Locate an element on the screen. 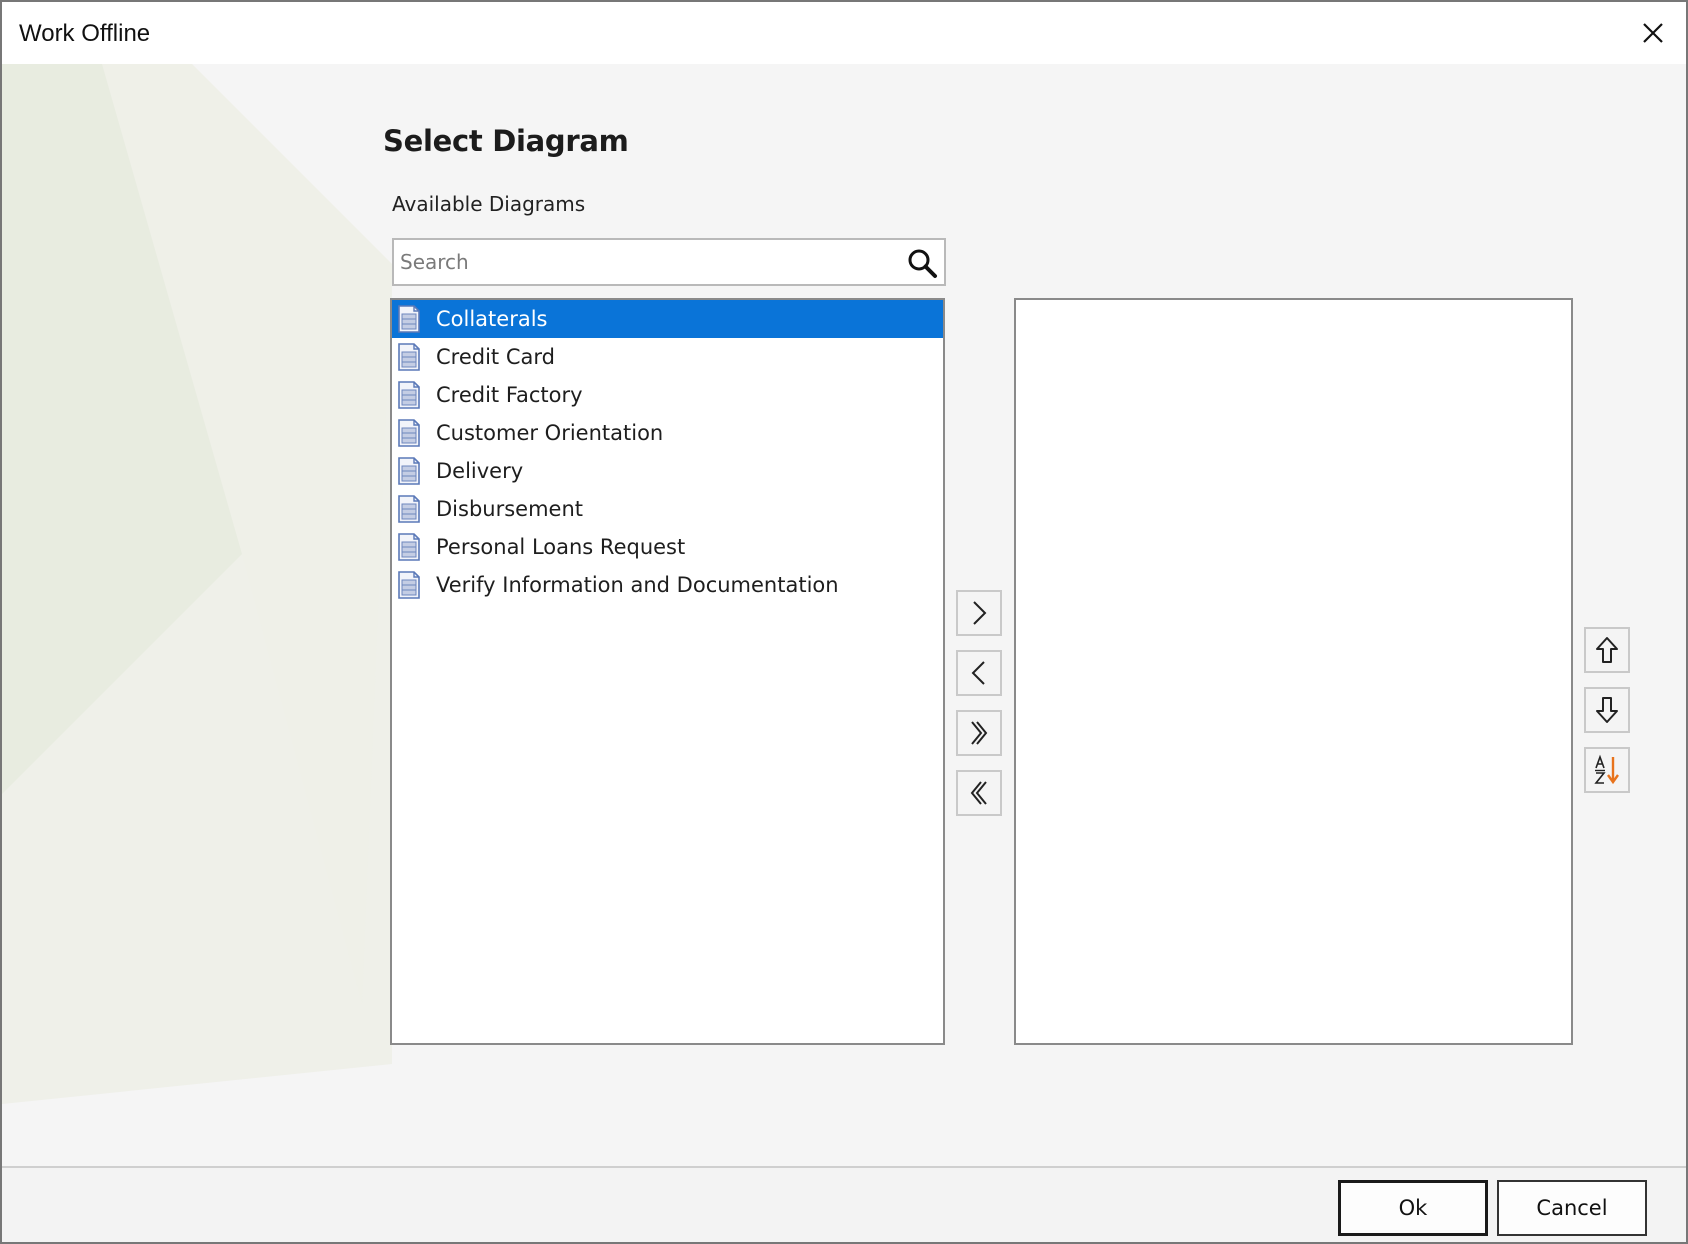 This screenshot has width=1688, height=1244. list-item: Credit Card is located at coordinates (667, 357).